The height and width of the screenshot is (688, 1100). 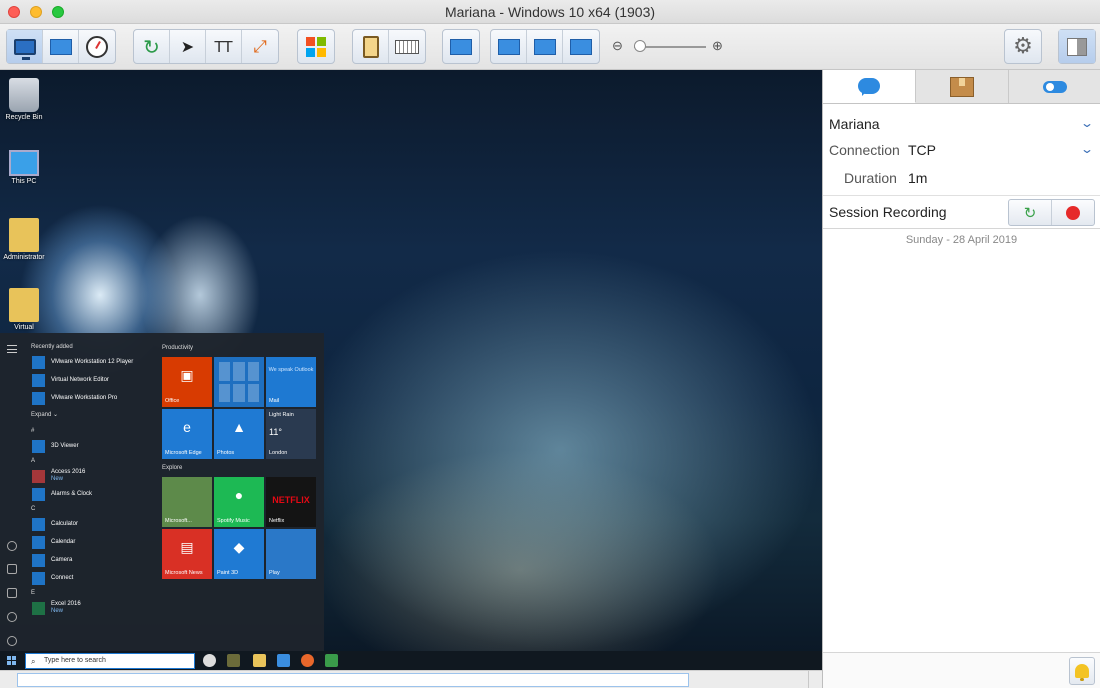 I want to click on settings-icon, so click(x=12, y=617).